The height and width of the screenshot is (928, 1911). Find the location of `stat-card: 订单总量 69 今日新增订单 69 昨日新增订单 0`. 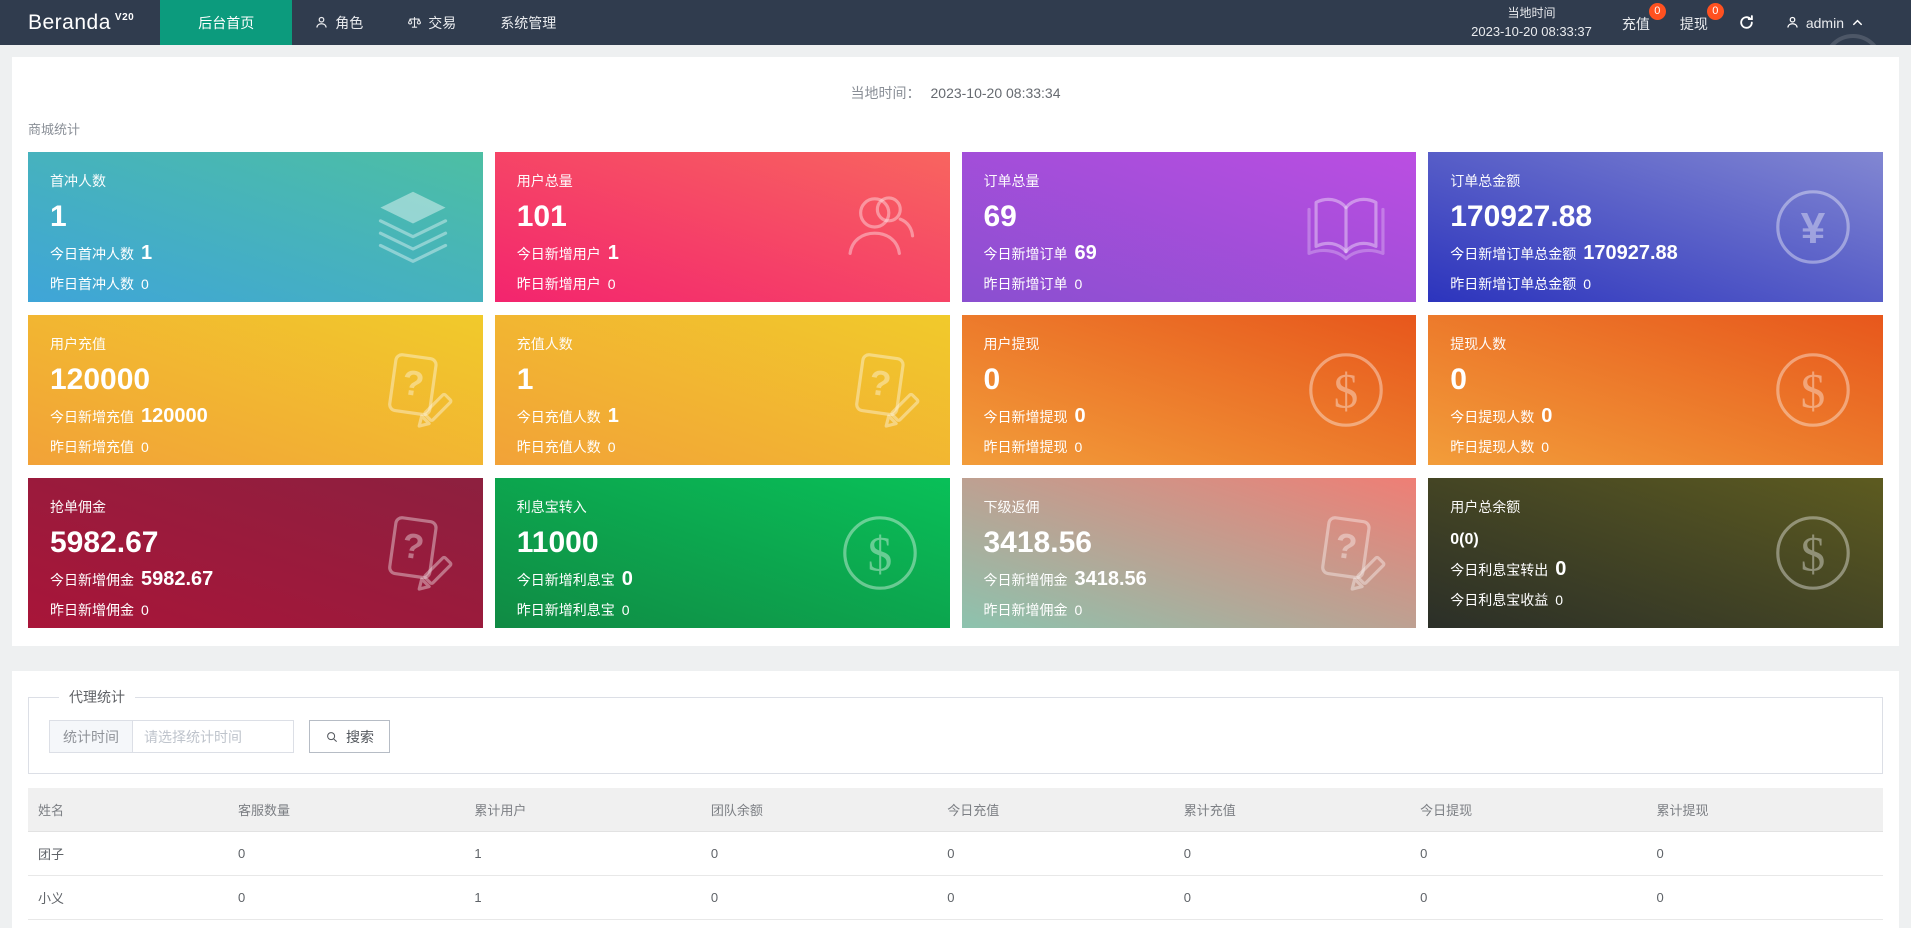

stat-card: 订单总量 69 今日新增订单 69 昨日新增订单 0 is located at coordinates (1189, 227).